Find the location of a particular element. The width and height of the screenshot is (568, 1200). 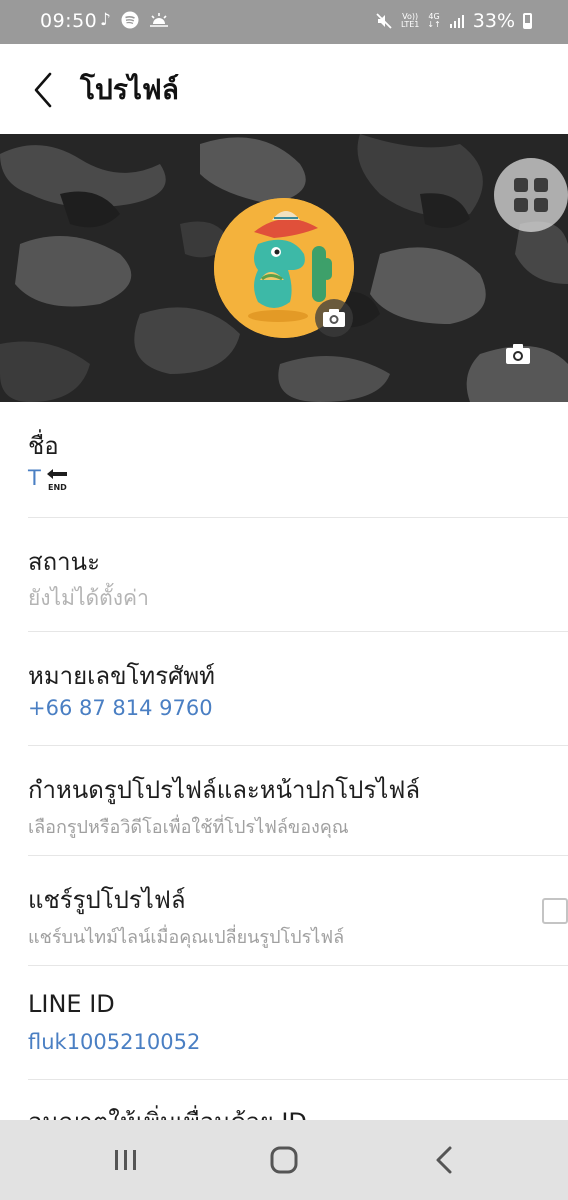

4g-icon: 4G ↓↑ is located at coordinates (433, 21).